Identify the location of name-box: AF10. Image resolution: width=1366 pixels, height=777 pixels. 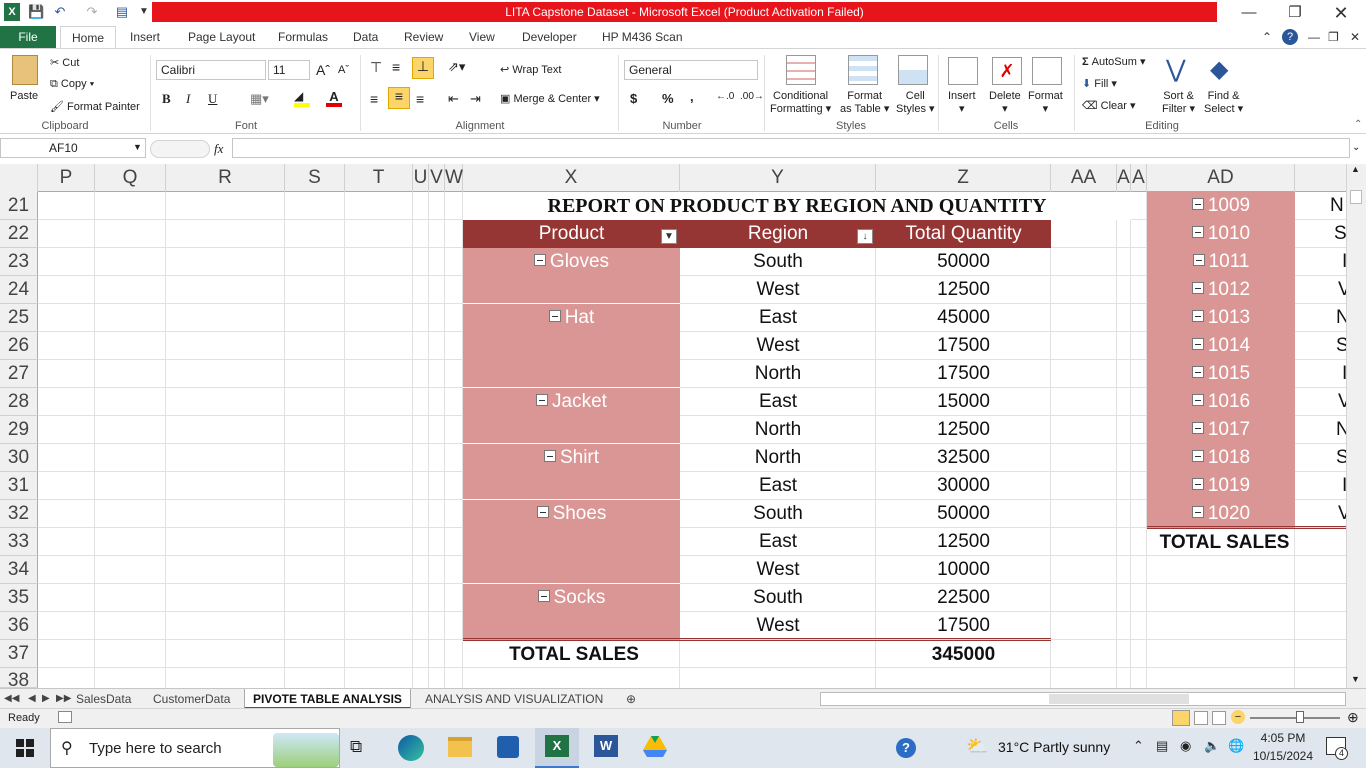
(73, 148).